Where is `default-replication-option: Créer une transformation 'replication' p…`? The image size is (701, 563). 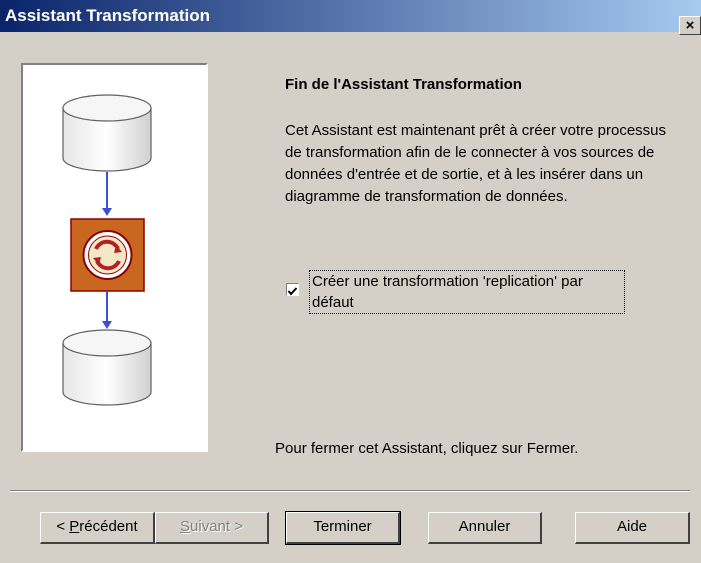
default-replication-option: Créer une transformation 'replication' p… is located at coordinates (457, 293).